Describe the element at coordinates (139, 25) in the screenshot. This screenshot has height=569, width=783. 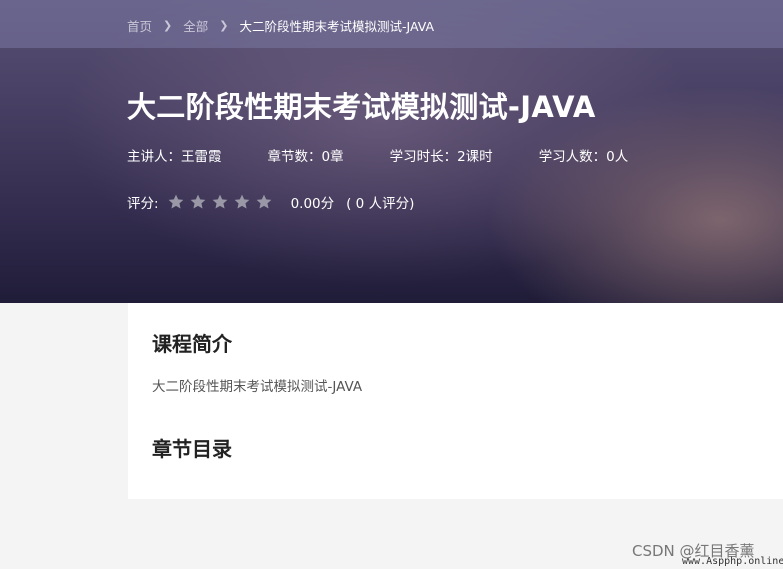
I see `breadcrumb-home-link: 首页` at that location.